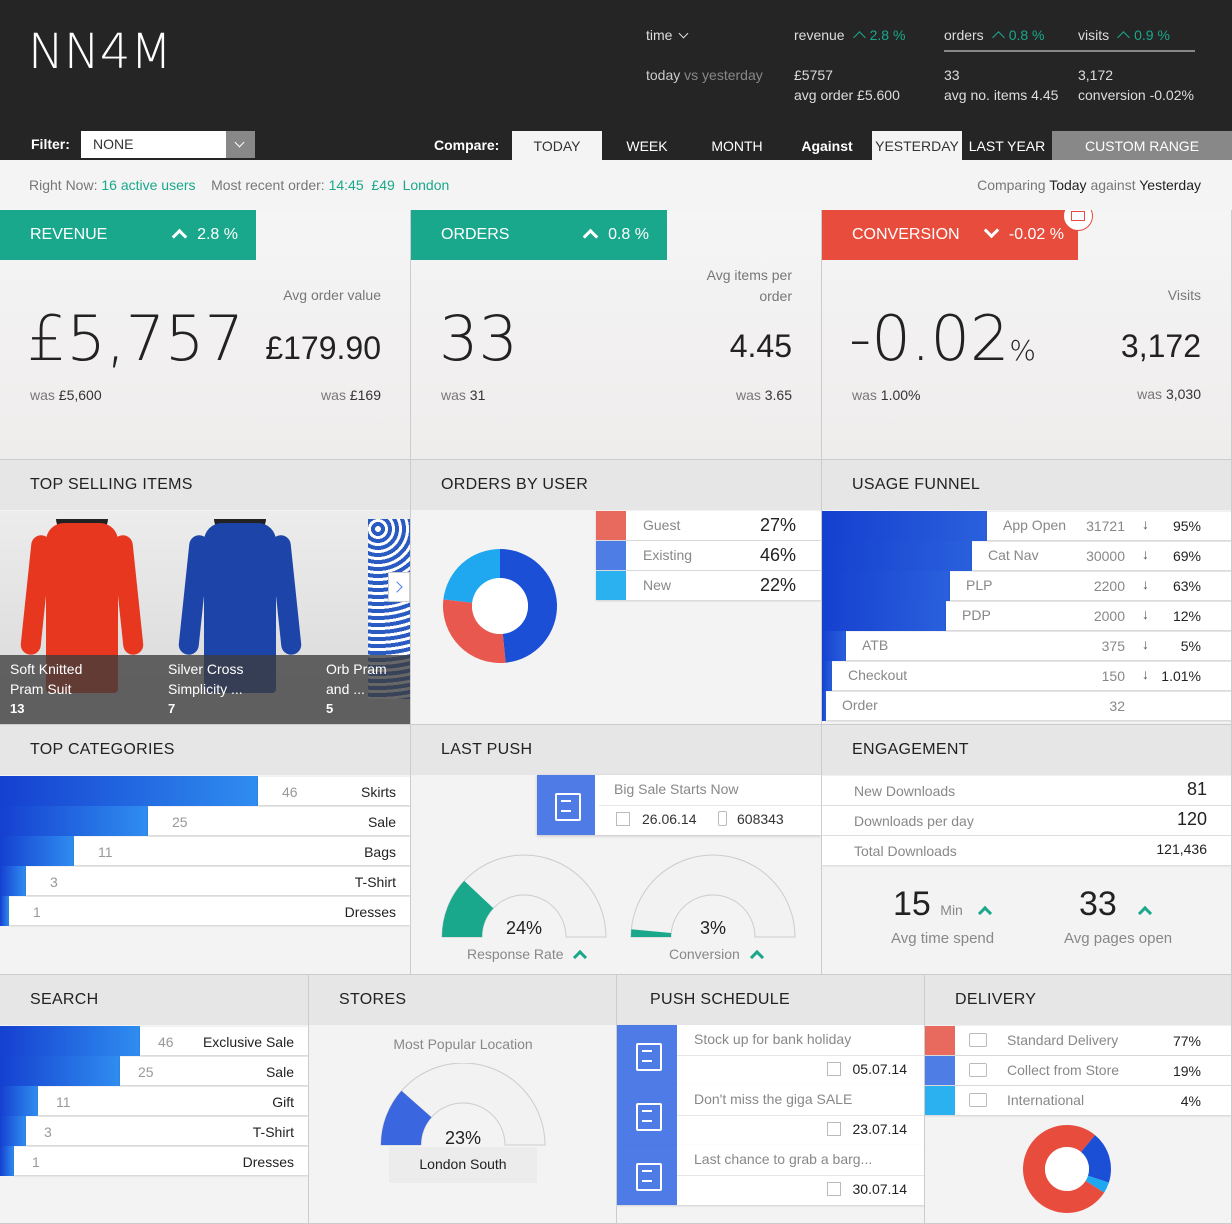  I want to click on list-count: 3, so click(48, 1132).